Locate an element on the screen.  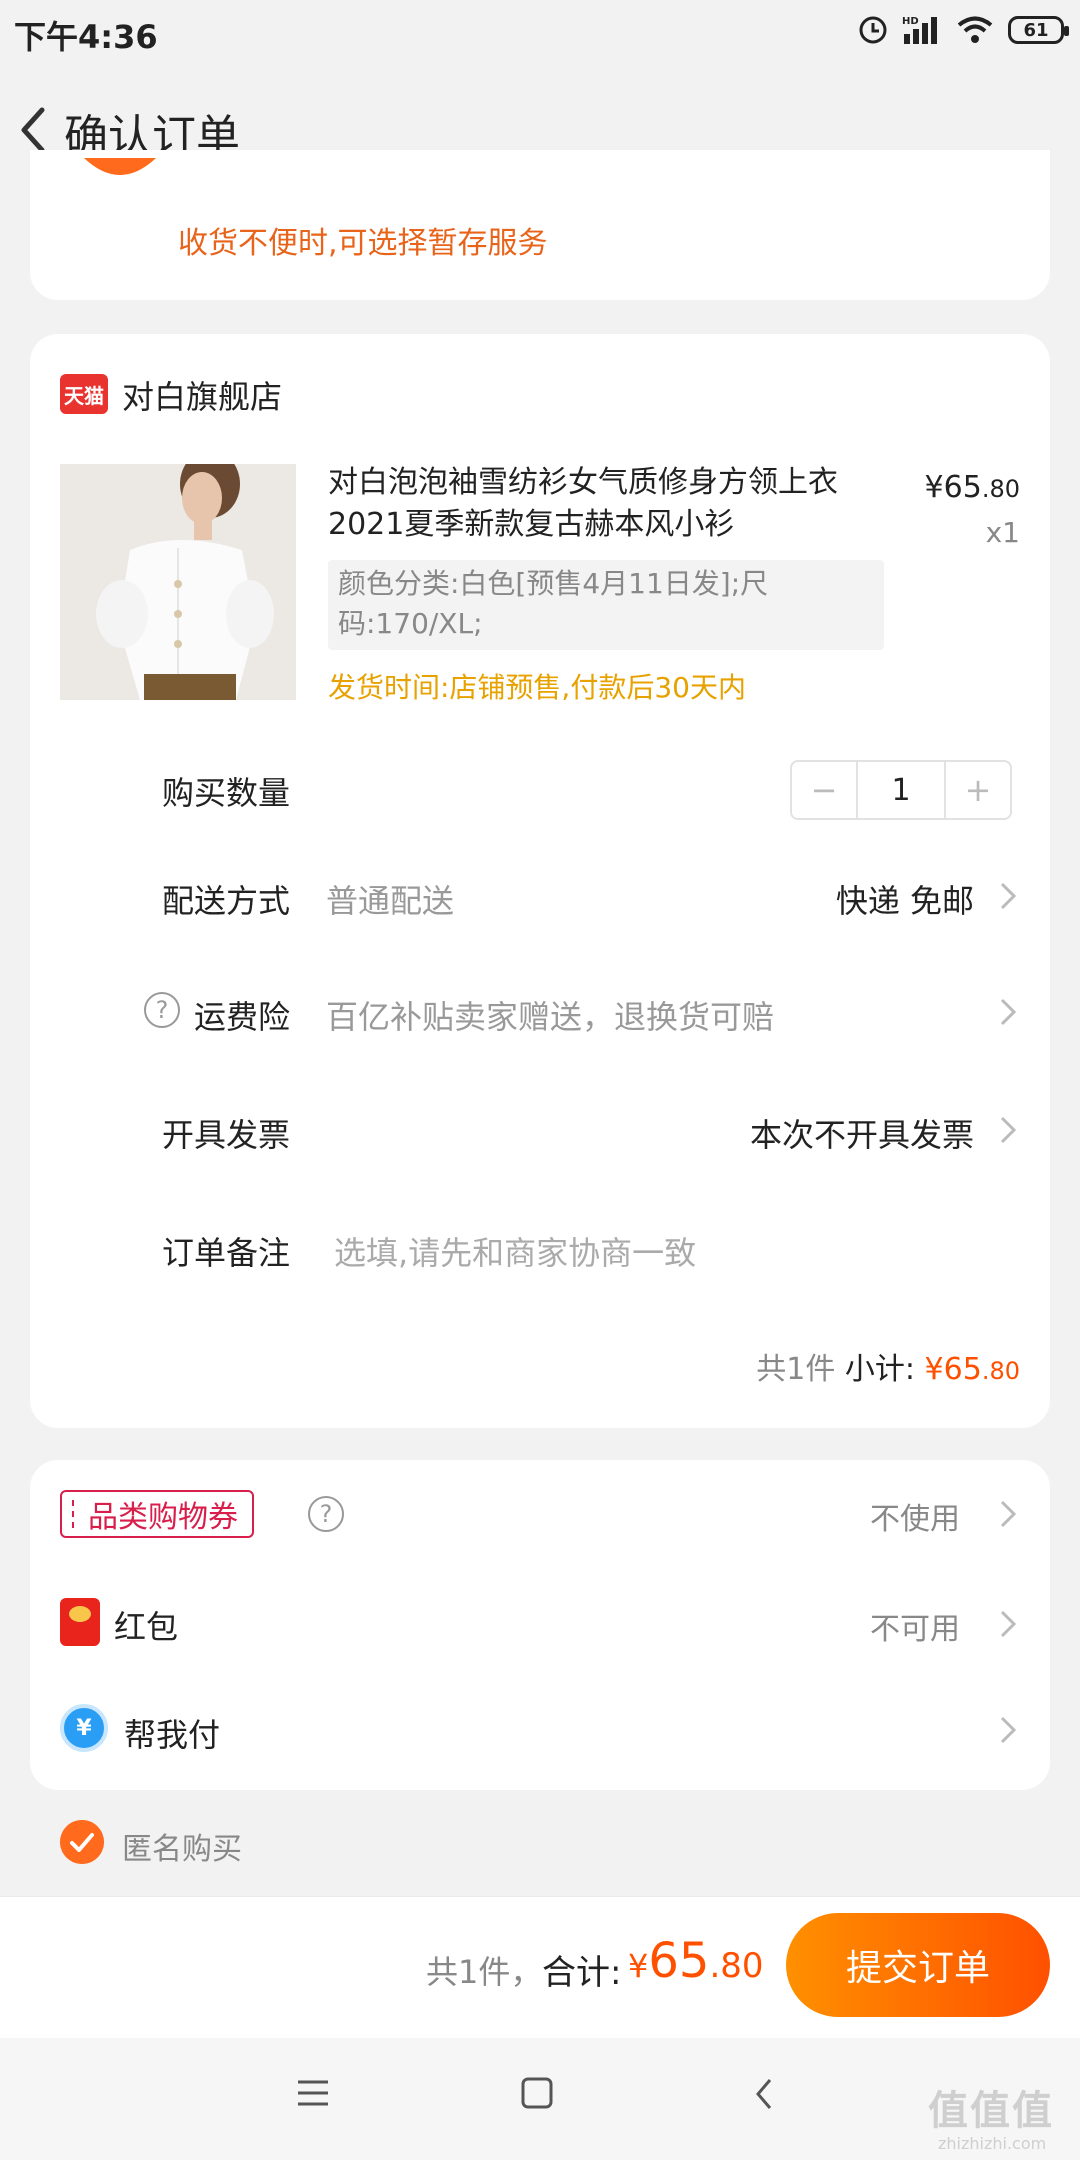
product-price: ¥65.80 is located at coordinates (972, 487).